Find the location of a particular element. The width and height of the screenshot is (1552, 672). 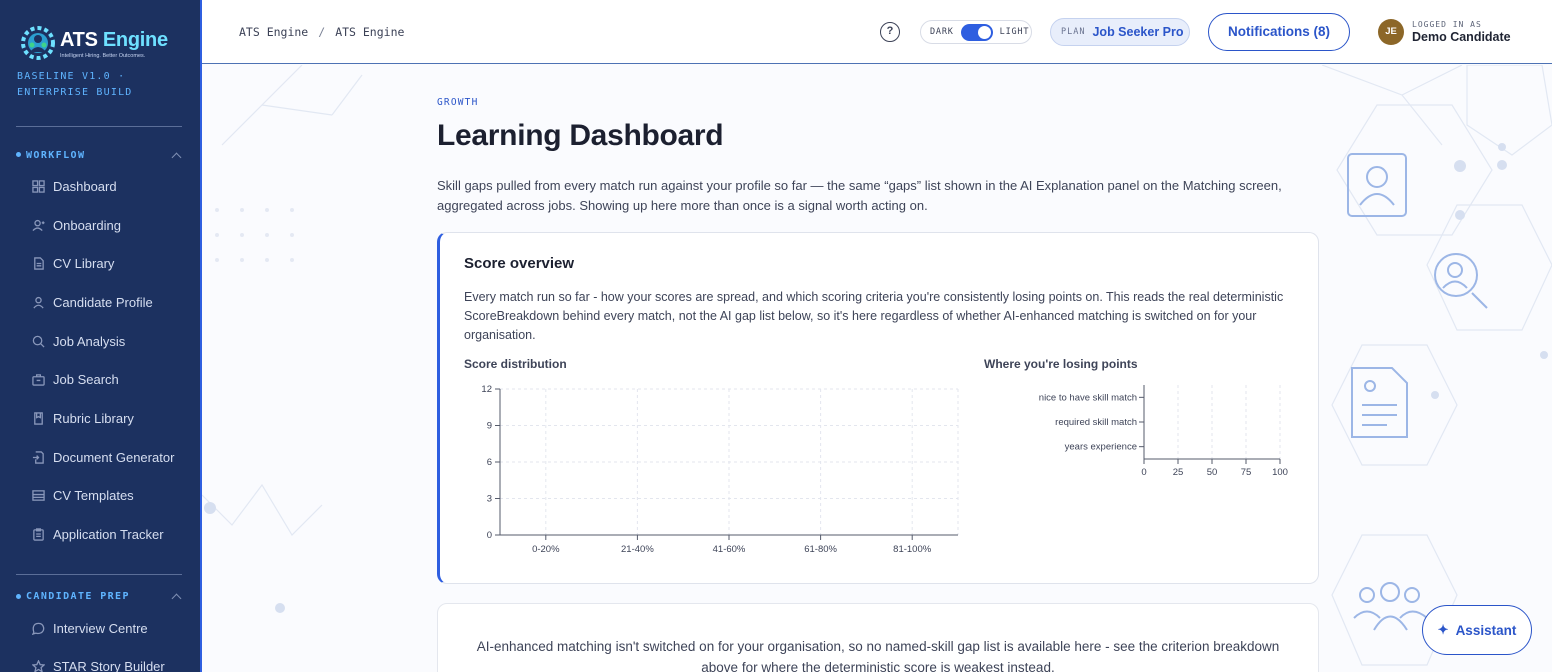

user-icon is located at coordinates (38, 302).